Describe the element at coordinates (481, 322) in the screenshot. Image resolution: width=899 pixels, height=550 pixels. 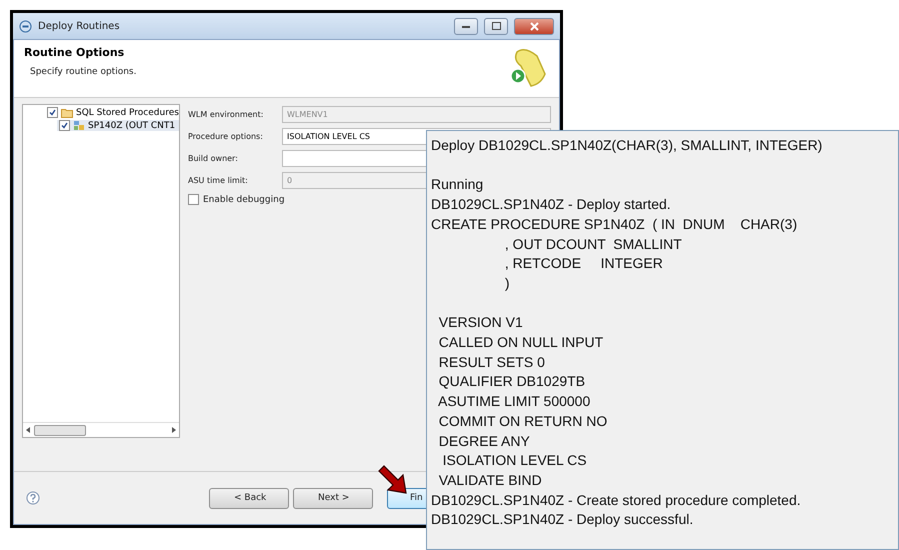
I see `log-line: VERSION V1` at that location.